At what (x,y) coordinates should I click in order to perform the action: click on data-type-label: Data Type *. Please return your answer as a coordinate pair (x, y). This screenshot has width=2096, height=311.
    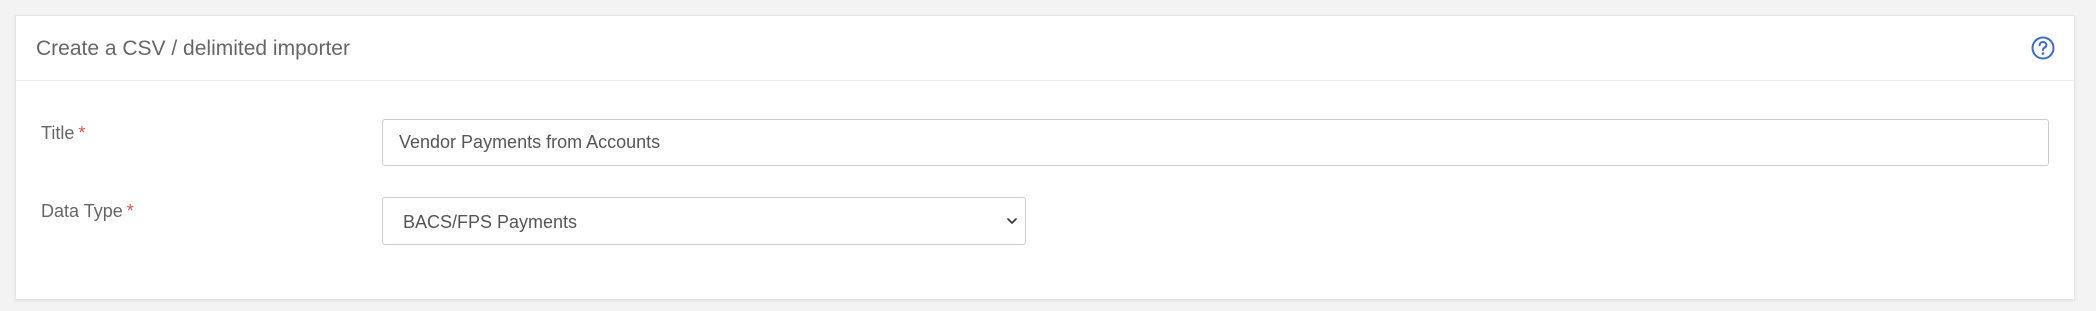
    Looking at the image, I should click on (87, 211).